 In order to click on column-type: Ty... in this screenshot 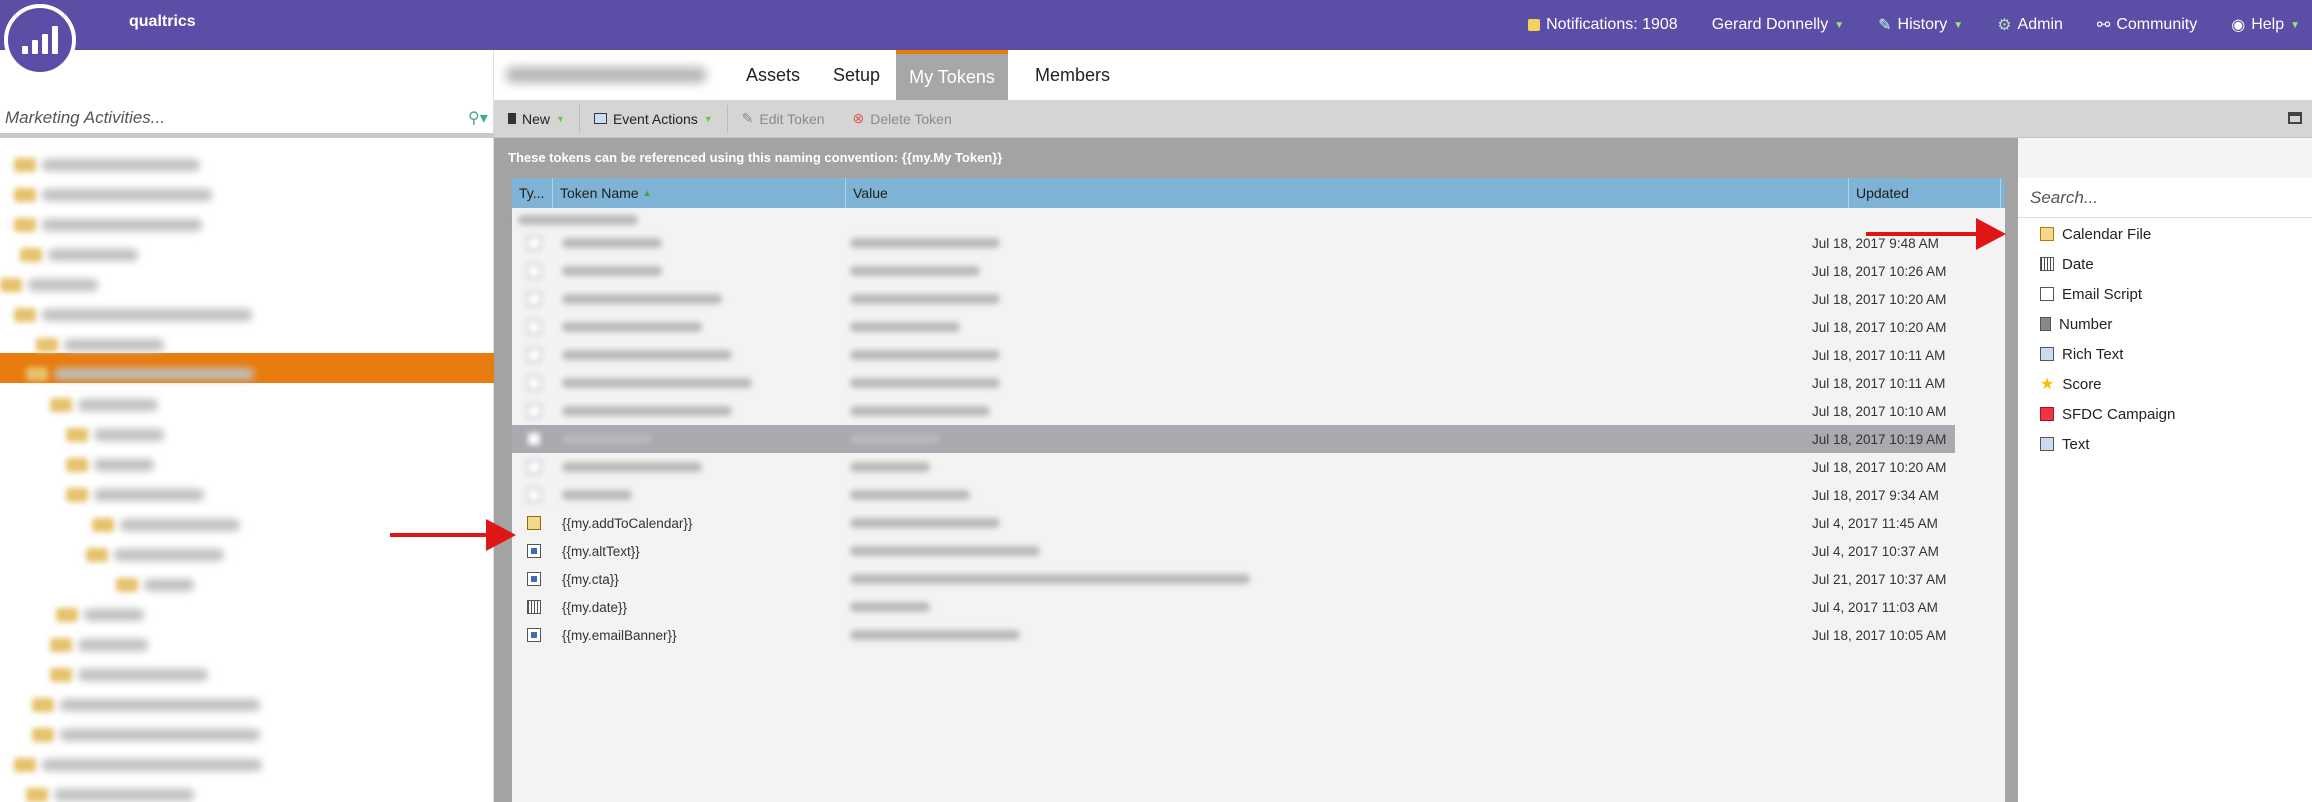, I will do `click(532, 193)`.